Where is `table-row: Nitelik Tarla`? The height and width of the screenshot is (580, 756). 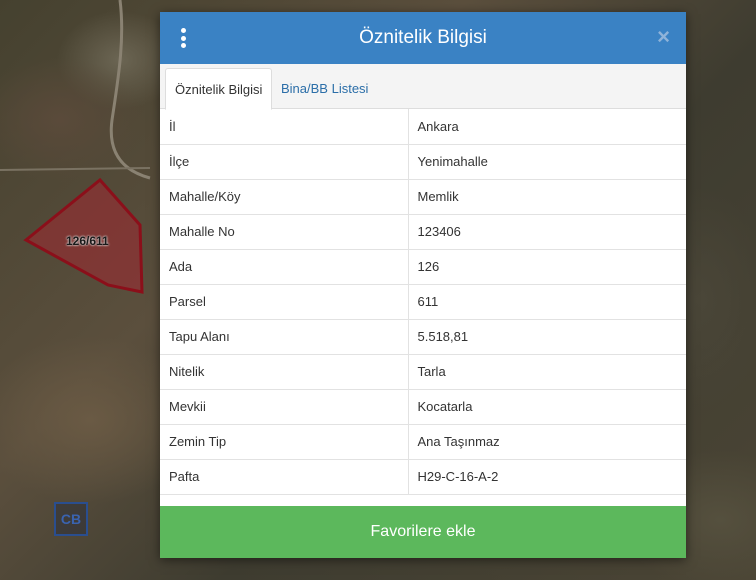 table-row: Nitelik Tarla is located at coordinates (423, 372).